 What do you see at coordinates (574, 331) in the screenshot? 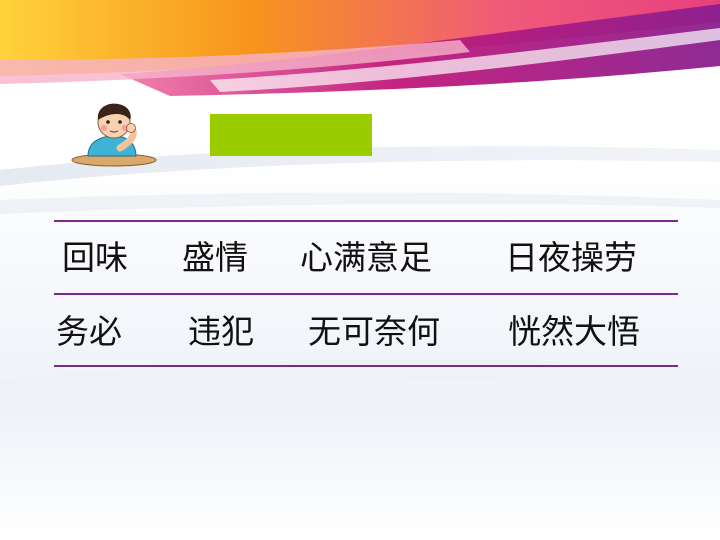
I see `word-item: 恍然大悟` at bounding box center [574, 331].